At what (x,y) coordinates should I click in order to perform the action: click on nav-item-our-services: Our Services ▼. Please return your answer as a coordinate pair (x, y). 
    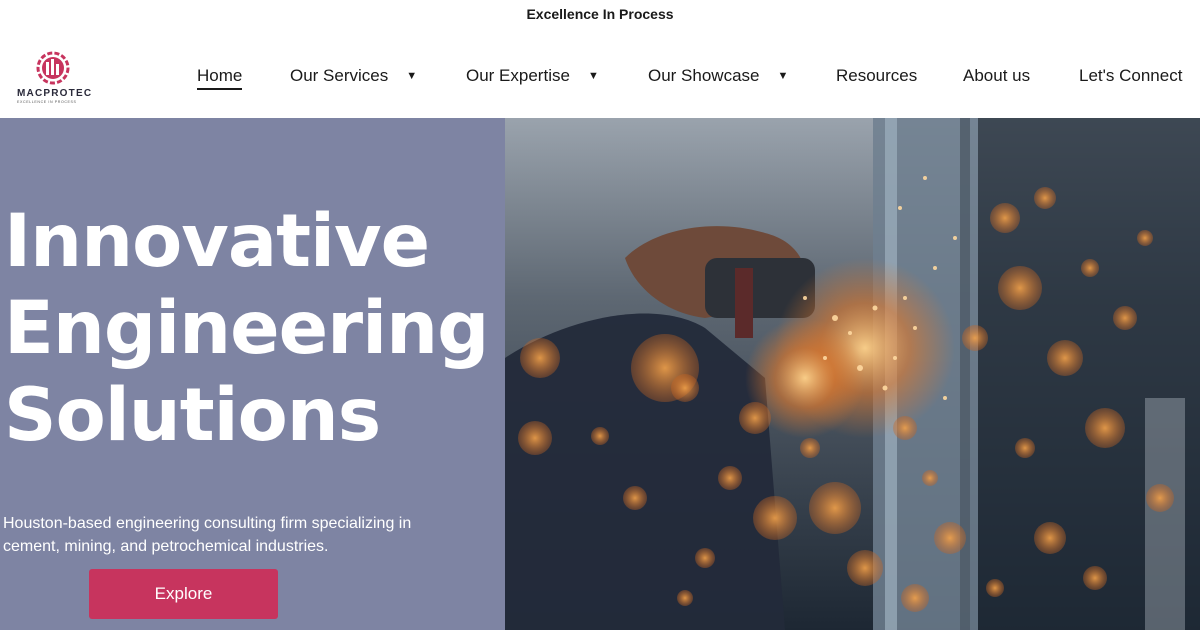
    Looking at the image, I should click on (353, 76).